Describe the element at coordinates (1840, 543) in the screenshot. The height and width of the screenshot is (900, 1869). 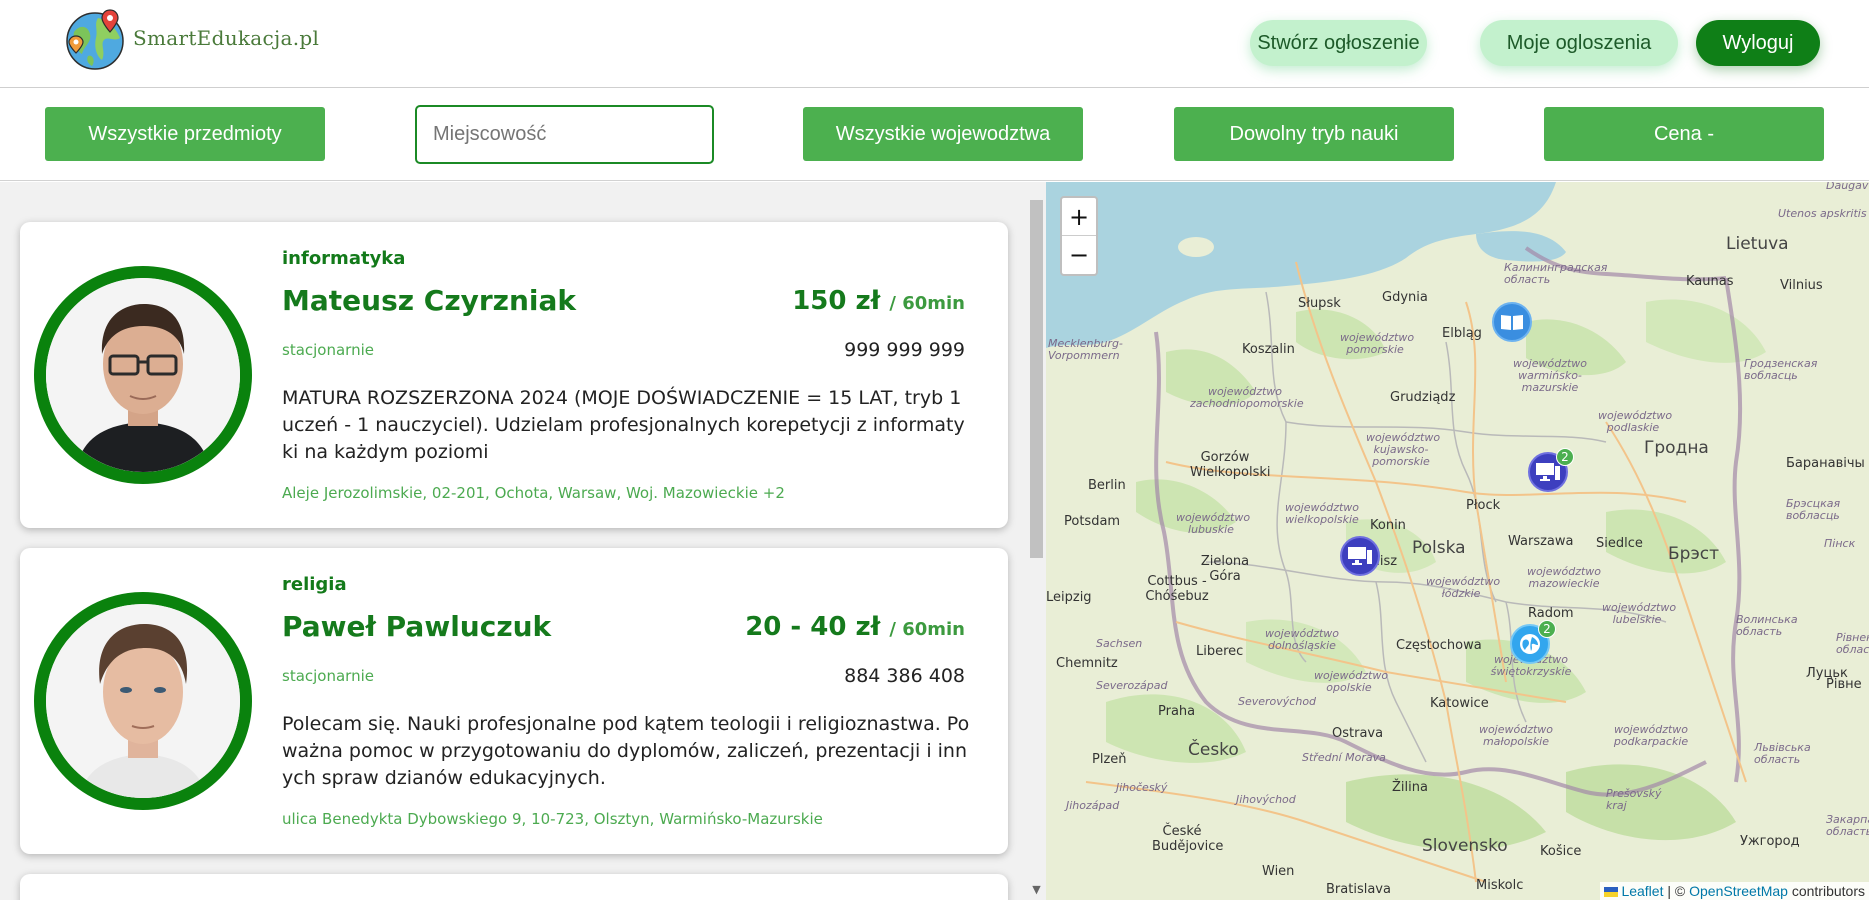
I see `map-label-pinsk: Пінск` at that location.